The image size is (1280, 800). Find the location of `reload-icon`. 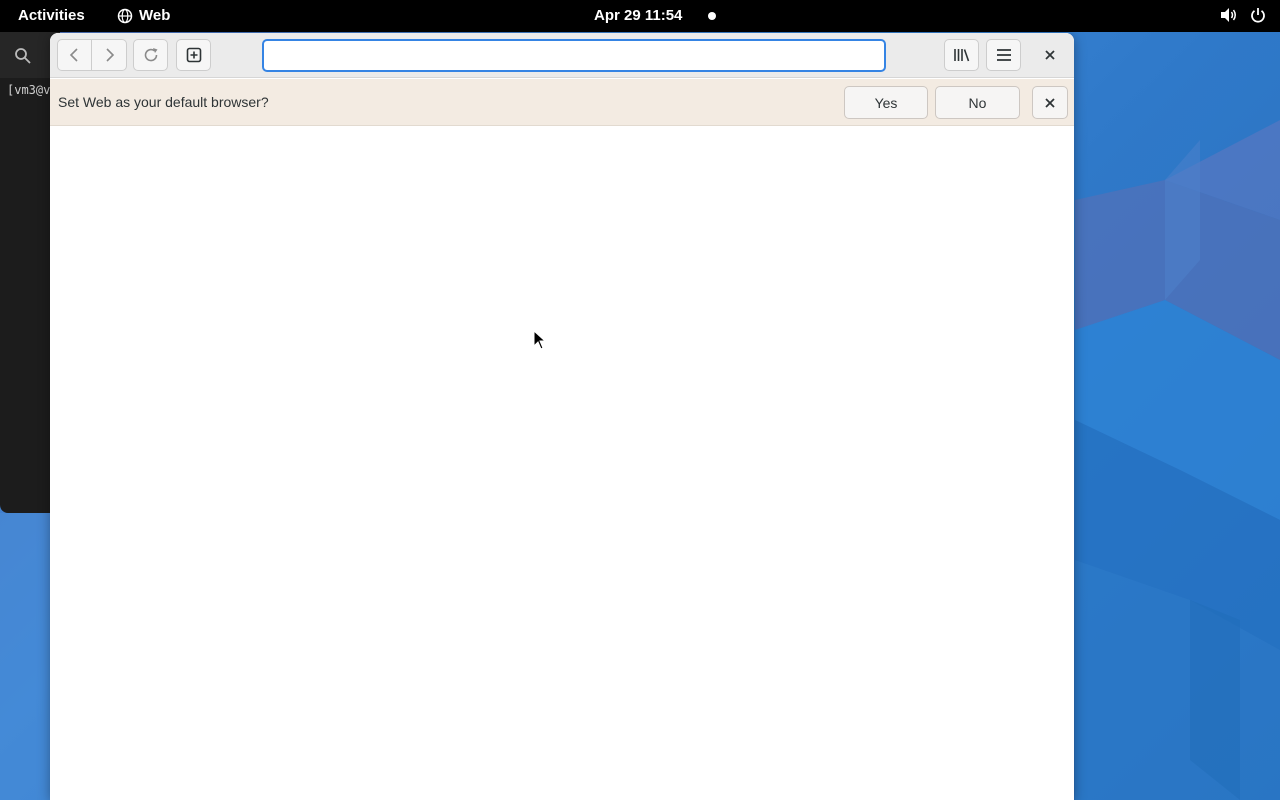

reload-icon is located at coordinates (150, 55).